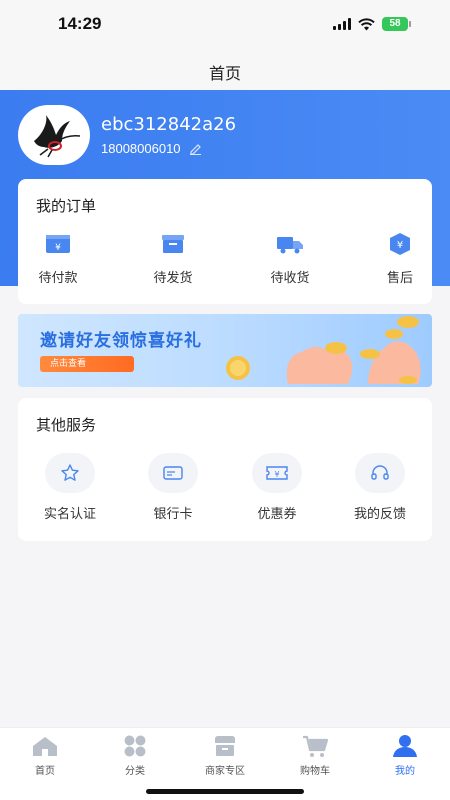 The height and width of the screenshot is (800, 450). What do you see at coordinates (173, 278) in the screenshot?
I see `order-label: 待发货` at bounding box center [173, 278].